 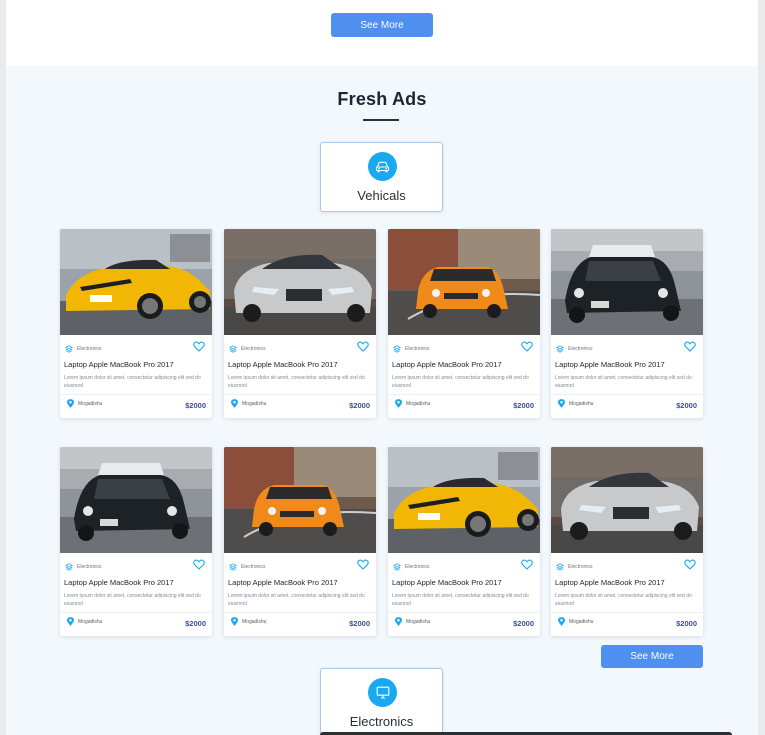 I want to click on category-label-vehicles: Vehicals, so click(x=381, y=195).